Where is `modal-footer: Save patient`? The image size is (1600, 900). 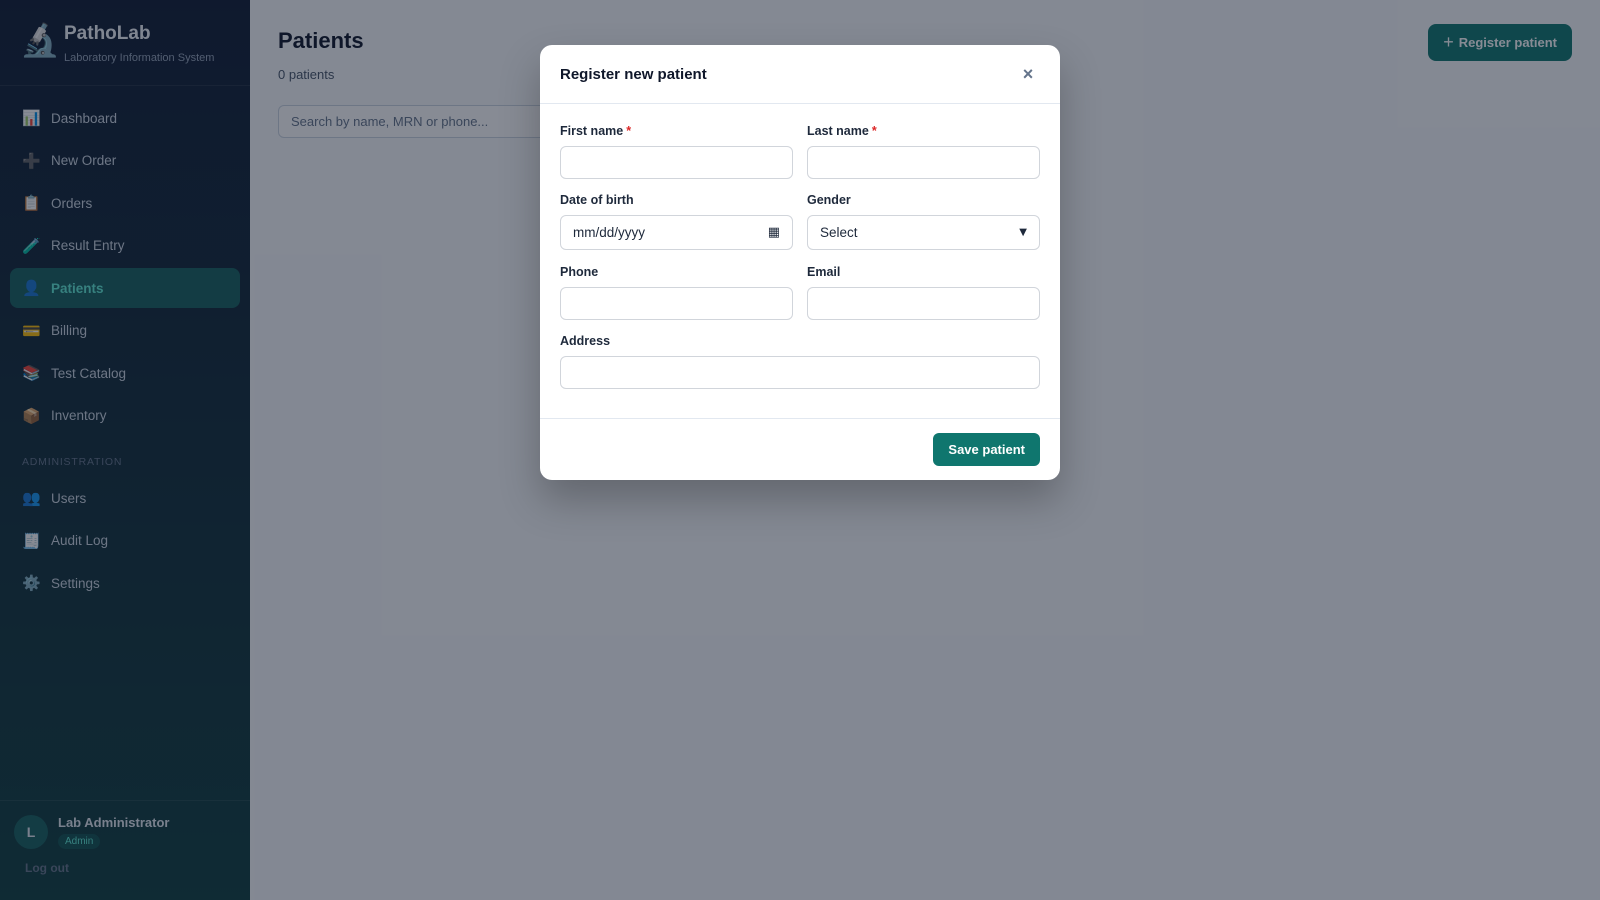
modal-footer: Save patient is located at coordinates (800, 449).